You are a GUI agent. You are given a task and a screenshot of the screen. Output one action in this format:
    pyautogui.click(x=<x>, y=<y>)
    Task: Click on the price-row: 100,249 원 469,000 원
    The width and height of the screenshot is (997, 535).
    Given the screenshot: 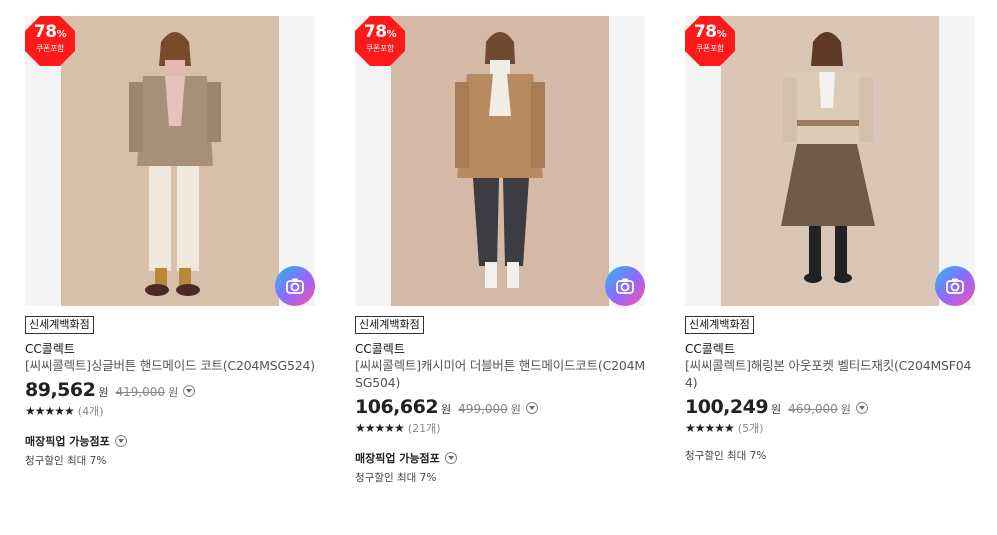 What is the action you would take?
    pyautogui.click(x=830, y=407)
    